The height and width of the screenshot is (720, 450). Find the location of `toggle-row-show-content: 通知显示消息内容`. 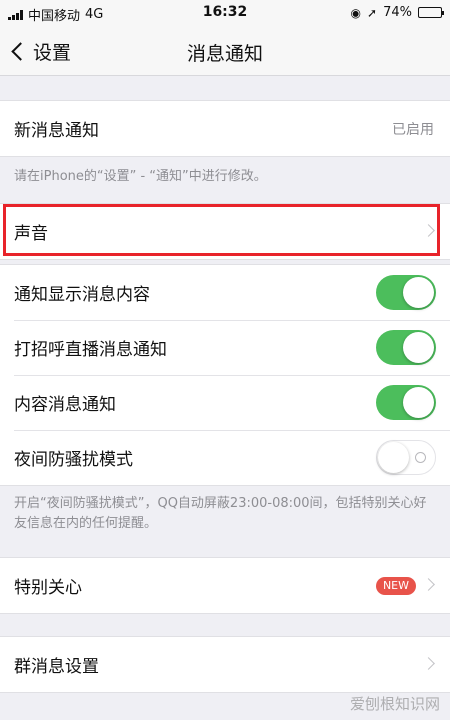

toggle-row-show-content: 通知显示消息内容 is located at coordinates (225, 292).